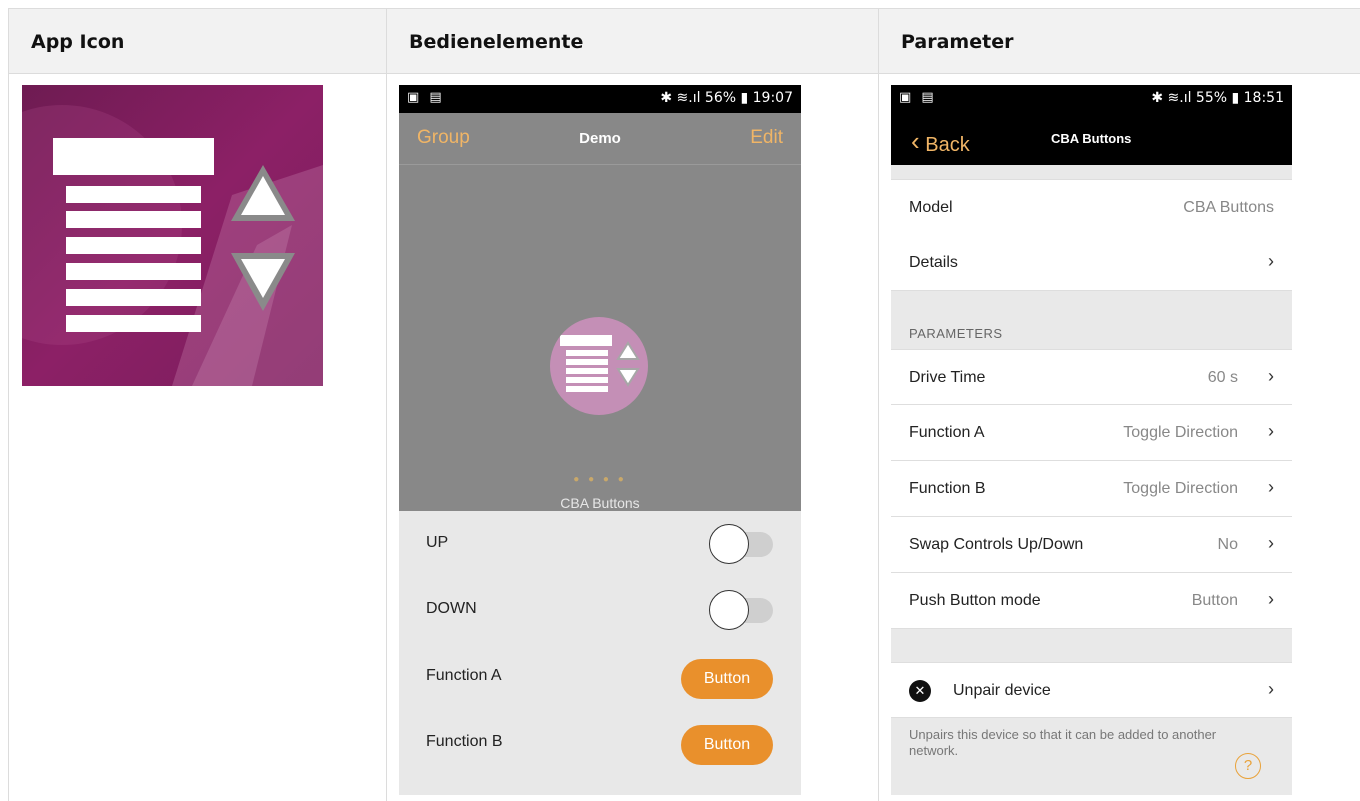 The height and width of the screenshot is (801, 1360). Describe the element at coordinates (727, 745) in the screenshot. I see `function-b-button: Button` at that location.